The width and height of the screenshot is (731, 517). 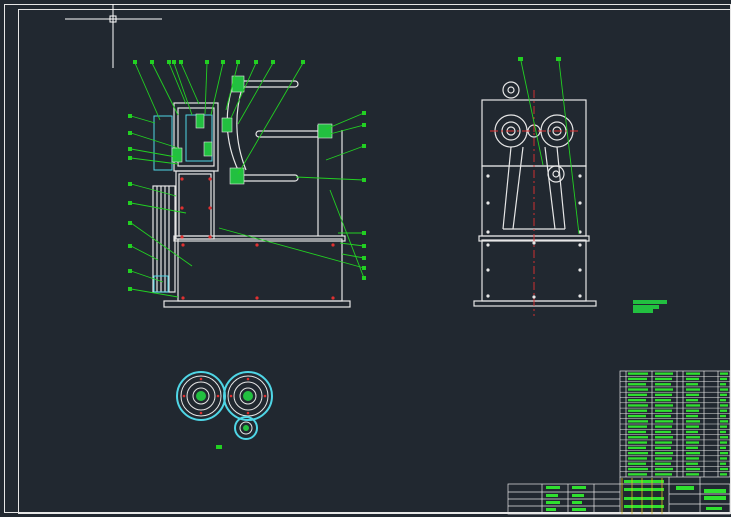 I want to click on side-view-balloons, so click(x=539, y=59).